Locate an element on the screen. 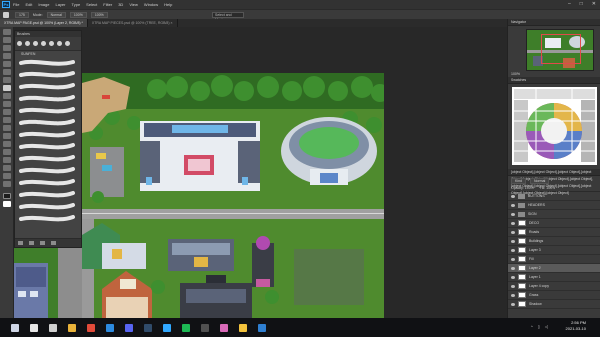 The width and height of the screenshot is (600, 337). layer-fill: Fill: 100% is located at coordinates (547, 188).